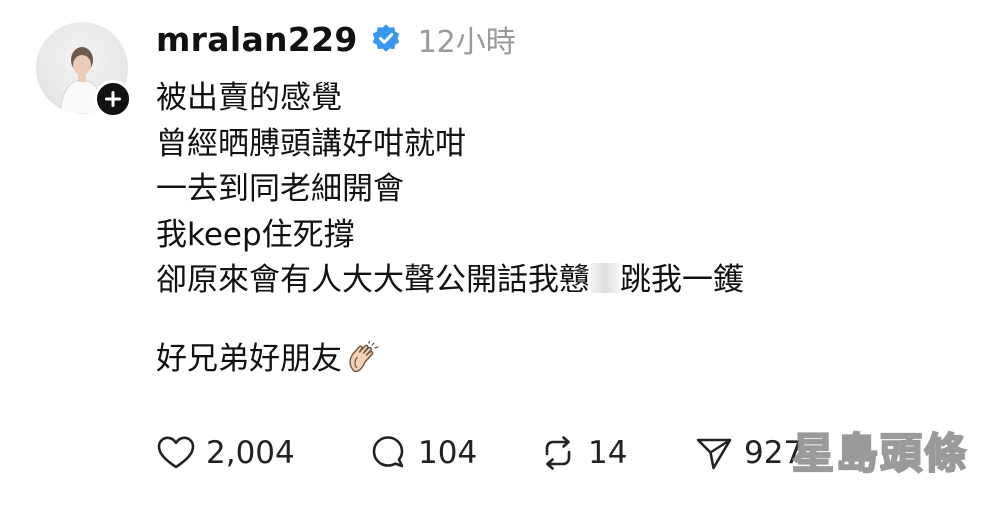 The height and width of the screenshot is (506, 983). What do you see at coordinates (257, 39) in the screenshot?
I see `username: mralan229` at bounding box center [257, 39].